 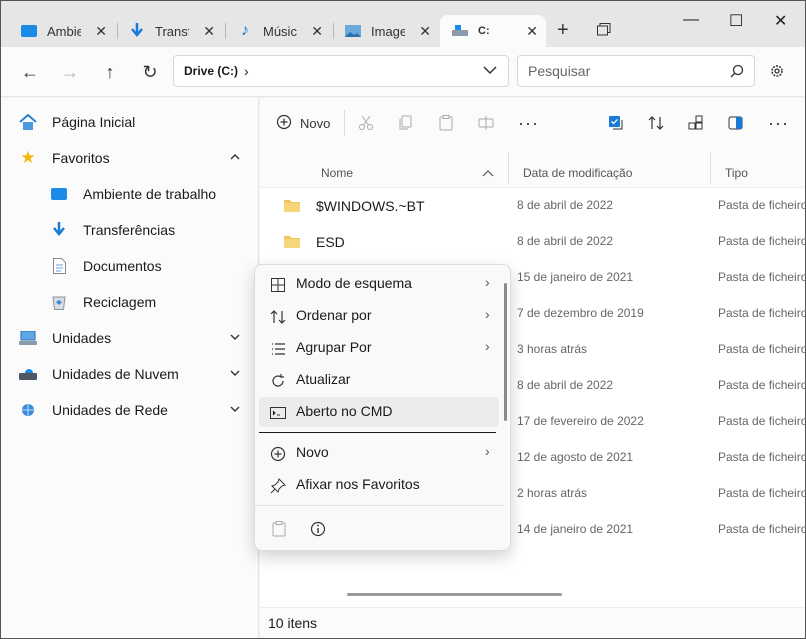 I want to click on address-bar: Drive (C:) ›, so click(x=341, y=71).